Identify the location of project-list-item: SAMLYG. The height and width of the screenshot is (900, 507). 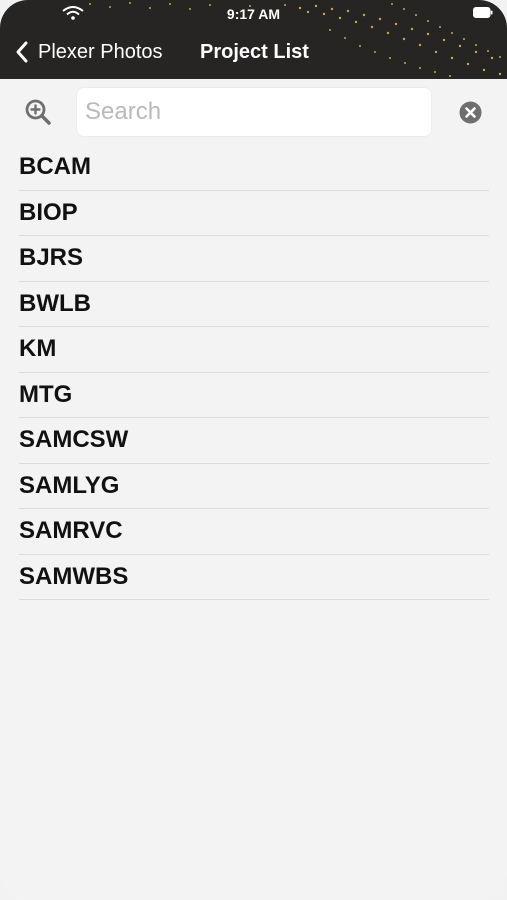
(254, 486).